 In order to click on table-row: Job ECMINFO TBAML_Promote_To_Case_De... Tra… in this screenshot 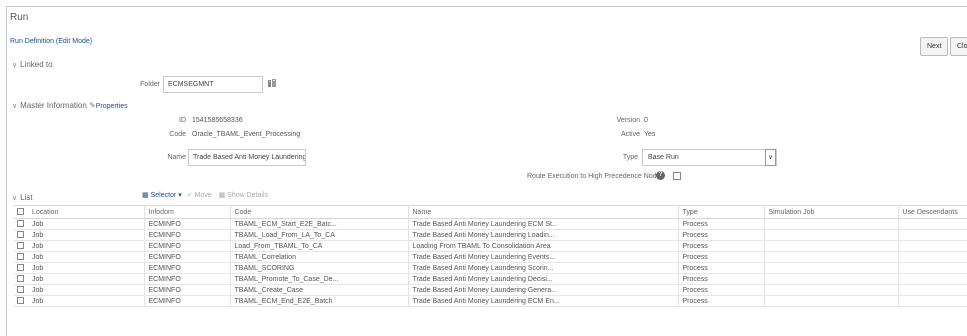, I will do `click(490, 279)`.